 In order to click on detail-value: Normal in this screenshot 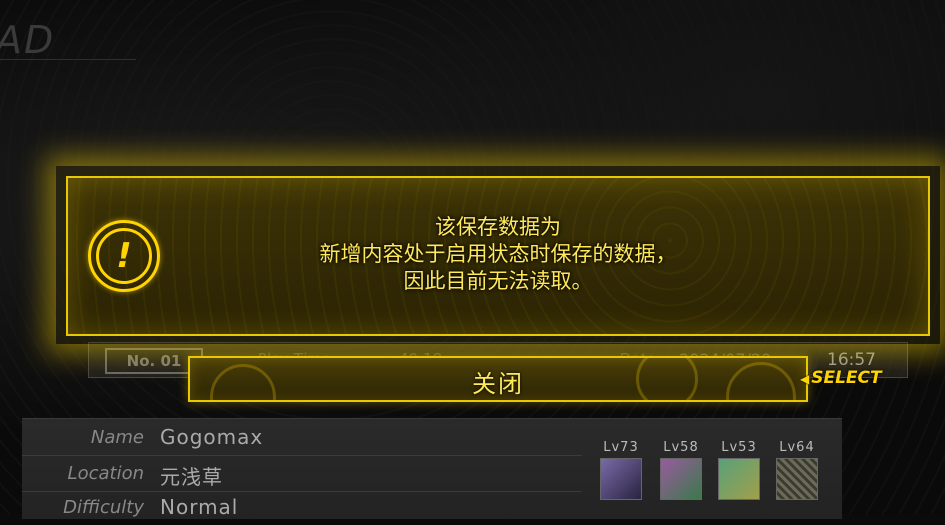, I will do `click(199, 507)`.